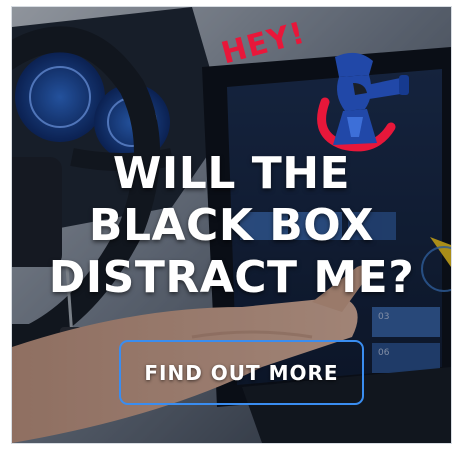  What do you see at coordinates (241, 372) in the screenshot?
I see `find-out-more-button: FIND OUT MORE` at bounding box center [241, 372].